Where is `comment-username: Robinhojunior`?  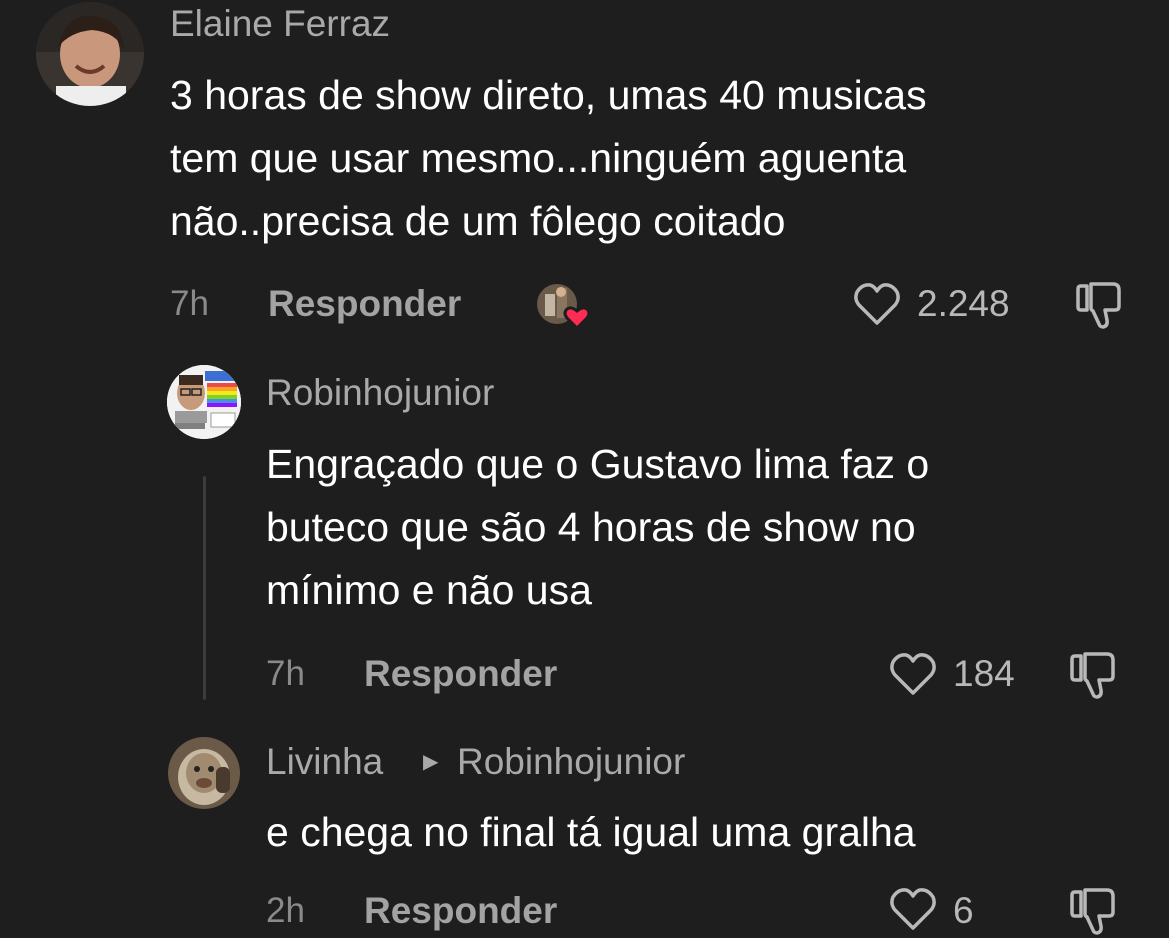 comment-username: Robinhojunior is located at coordinates (380, 393).